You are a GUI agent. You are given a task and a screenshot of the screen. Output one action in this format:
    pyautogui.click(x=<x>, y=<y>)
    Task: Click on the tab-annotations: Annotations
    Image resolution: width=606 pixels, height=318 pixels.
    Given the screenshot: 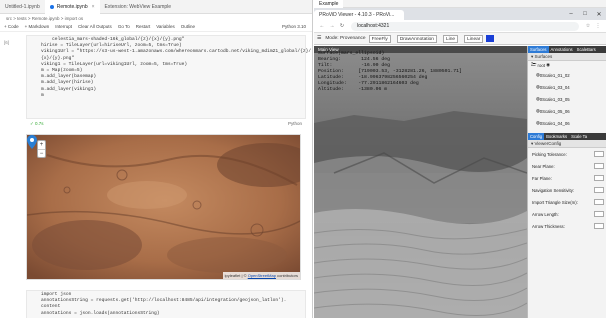 What is the action you would take?
    pyautogui.click(x=562, y=49)
    